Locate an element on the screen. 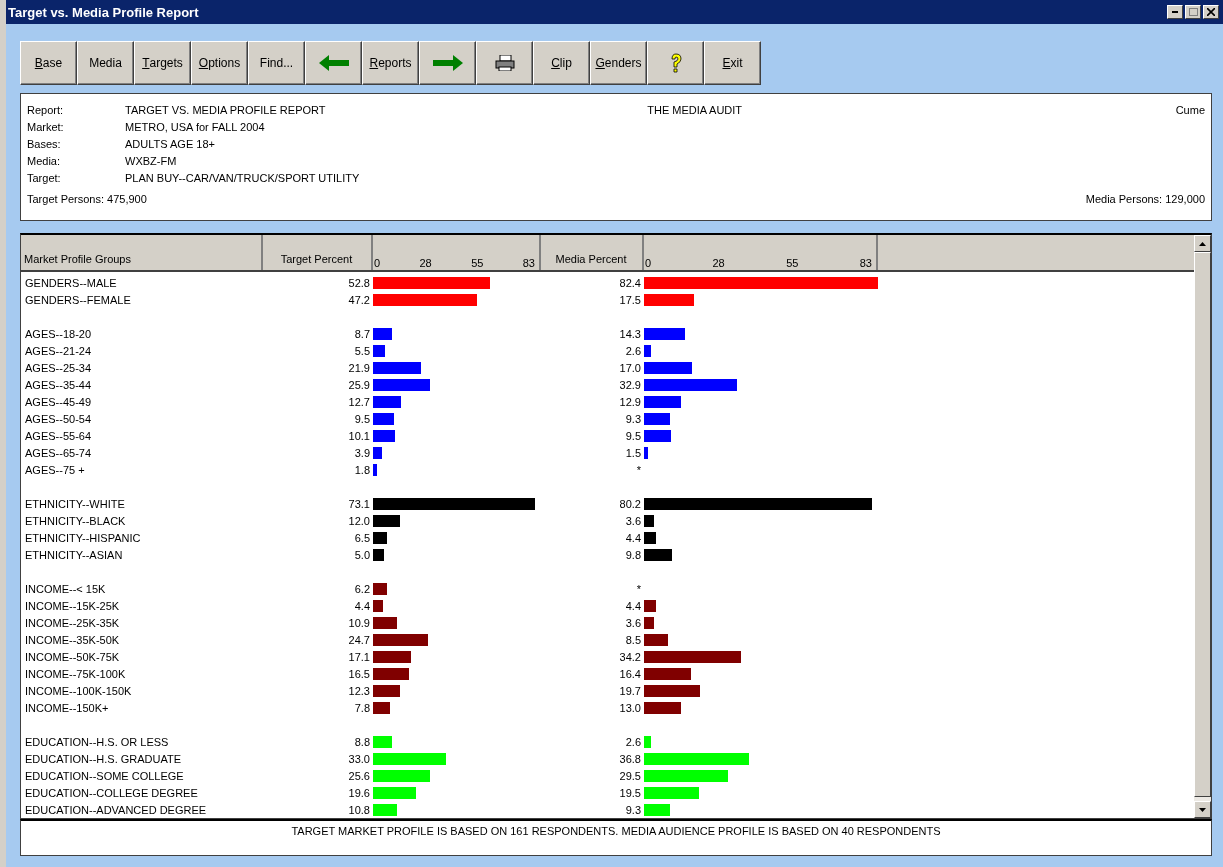 The height and width of the screenshot is (867, 1223). target-percent: 6.5 is located at coordinates (362, 537).